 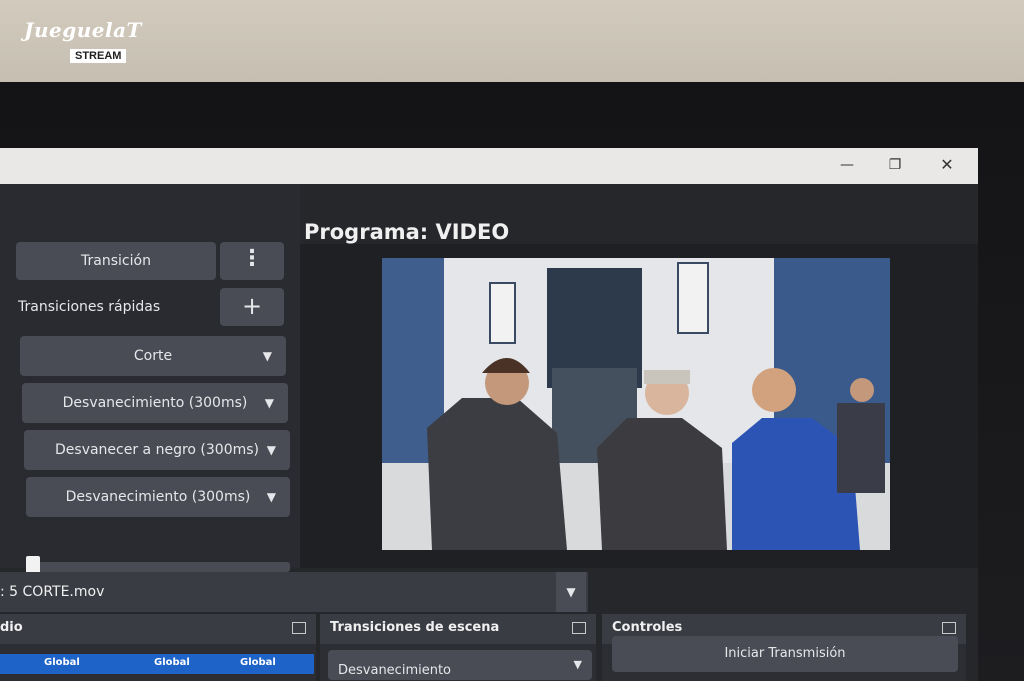 What do you see at coordinates (415, 627) in the screenshot?
I see `dock-title: Transiciones de escena` at bounding box center [415, 627].